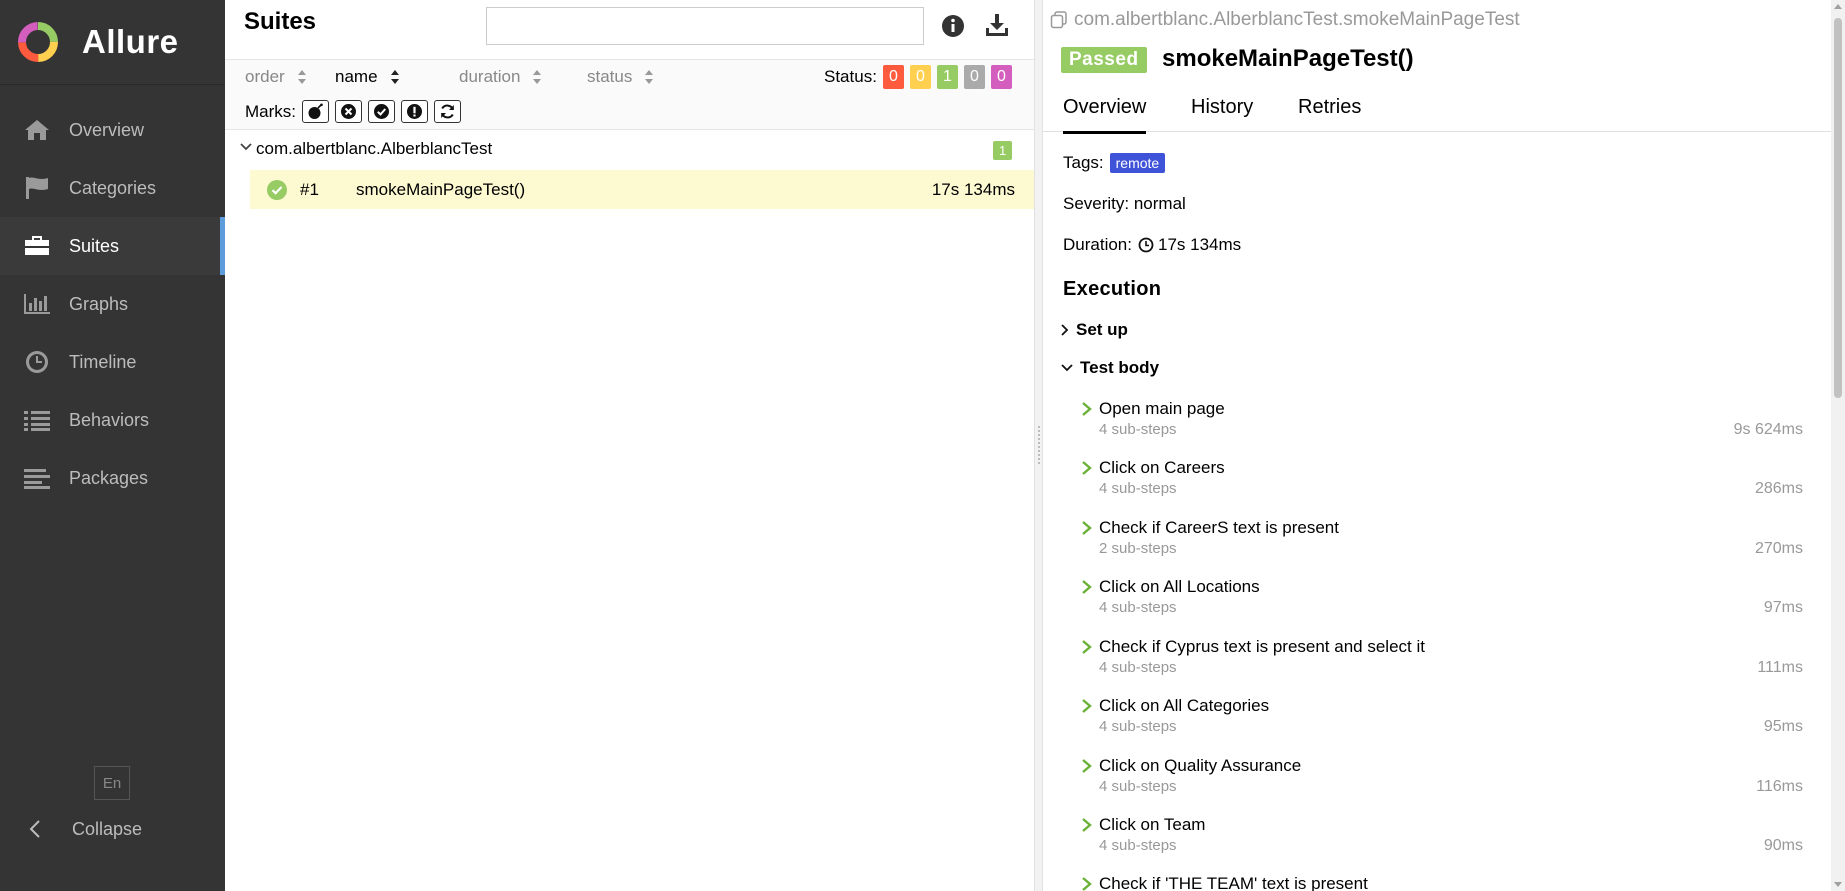 Image resolution: width=1845 pixels, height=891 pixels. Describe the element at coordinates (112, 304) in the screenshot. I see `sidebar-item-graphs: Graphs` at that location.